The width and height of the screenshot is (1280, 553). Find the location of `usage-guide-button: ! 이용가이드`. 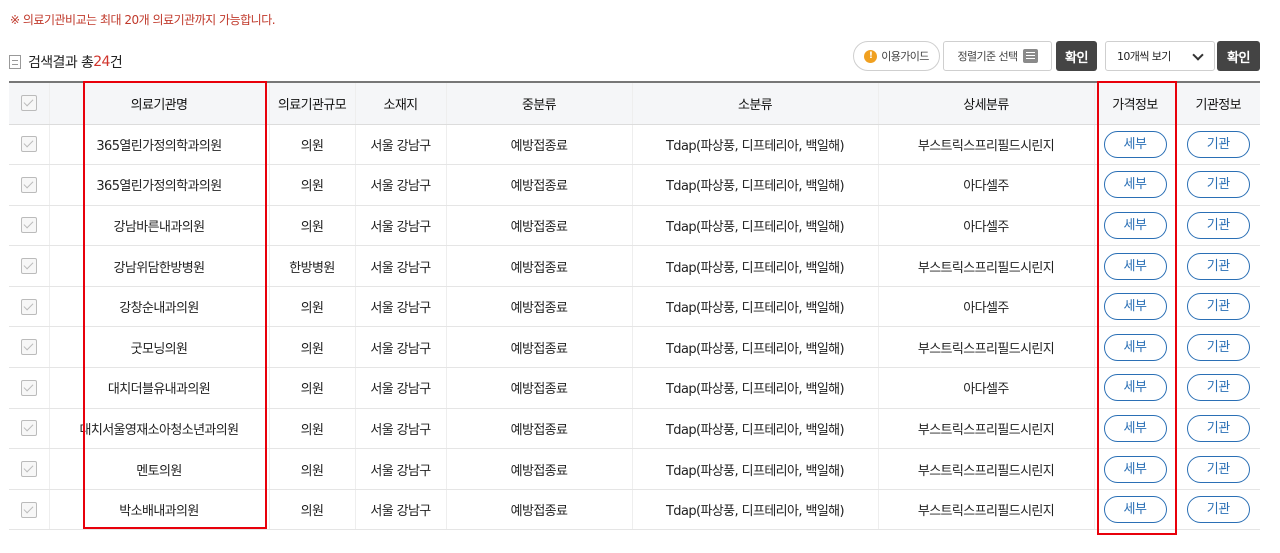

usage-guide-button: ! 이용가이드 is located at coordinates (896, 56).